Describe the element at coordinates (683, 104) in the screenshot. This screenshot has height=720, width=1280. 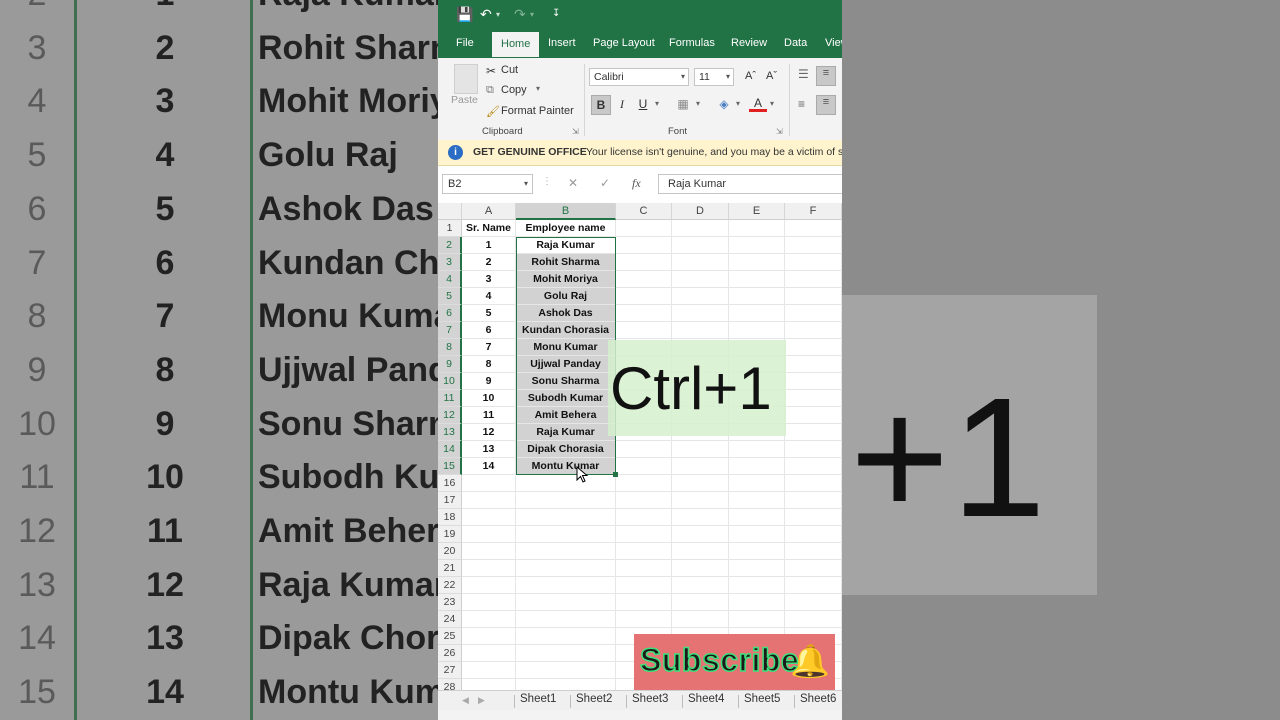
I see `borders-icon: ▦` at that location.